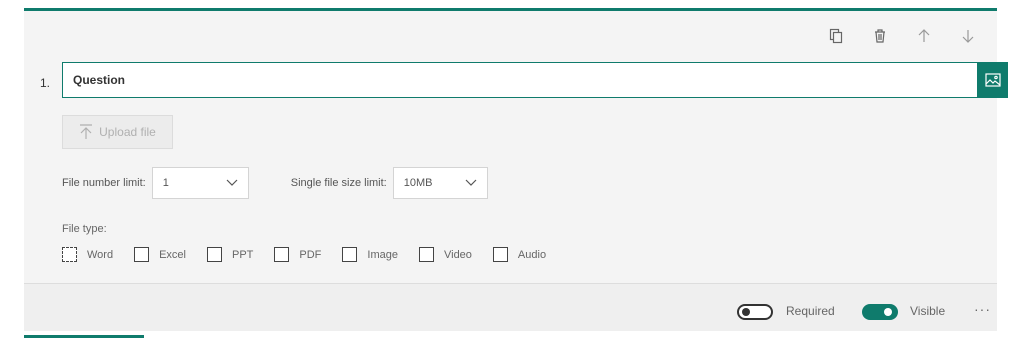 The height and width of the screenshot is (338, 1022). I want to click on question-footer, so click(510, 307).